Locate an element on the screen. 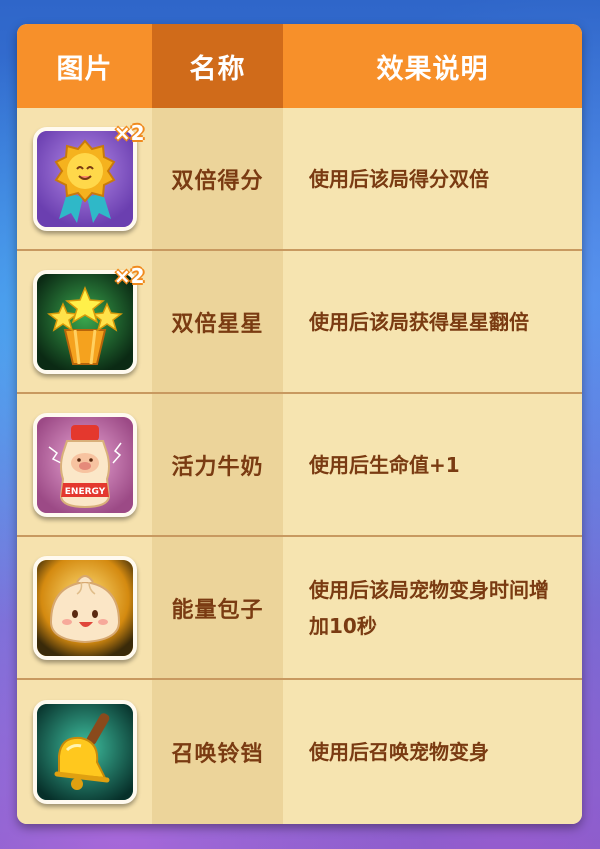 The image size is (600, 849). item-effect: 使用后生命值+1 is located at coordinates (432, 464).